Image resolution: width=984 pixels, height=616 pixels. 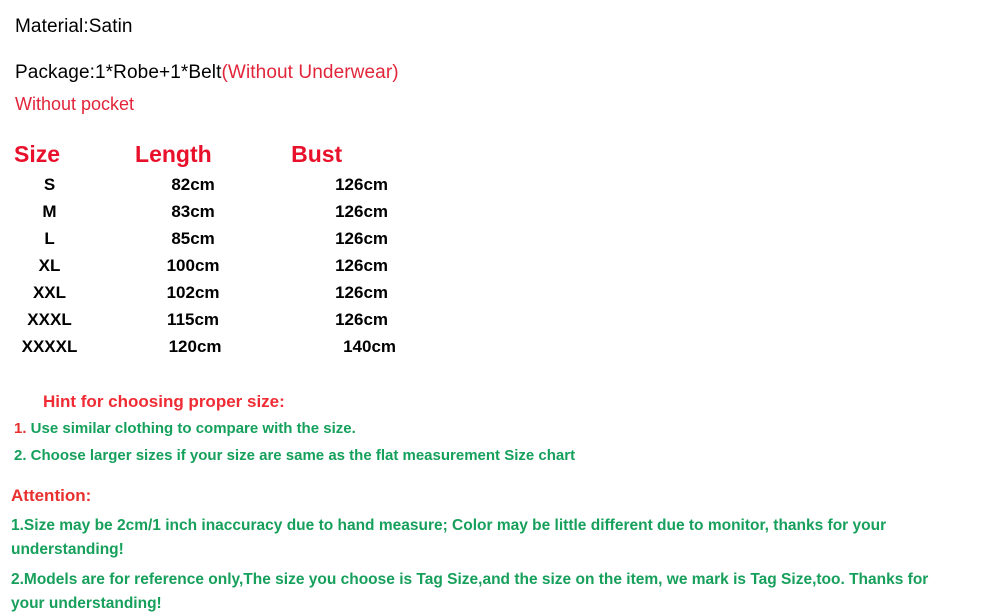 I want to click on cell-length: 102cm, so click(x=193, y=292).